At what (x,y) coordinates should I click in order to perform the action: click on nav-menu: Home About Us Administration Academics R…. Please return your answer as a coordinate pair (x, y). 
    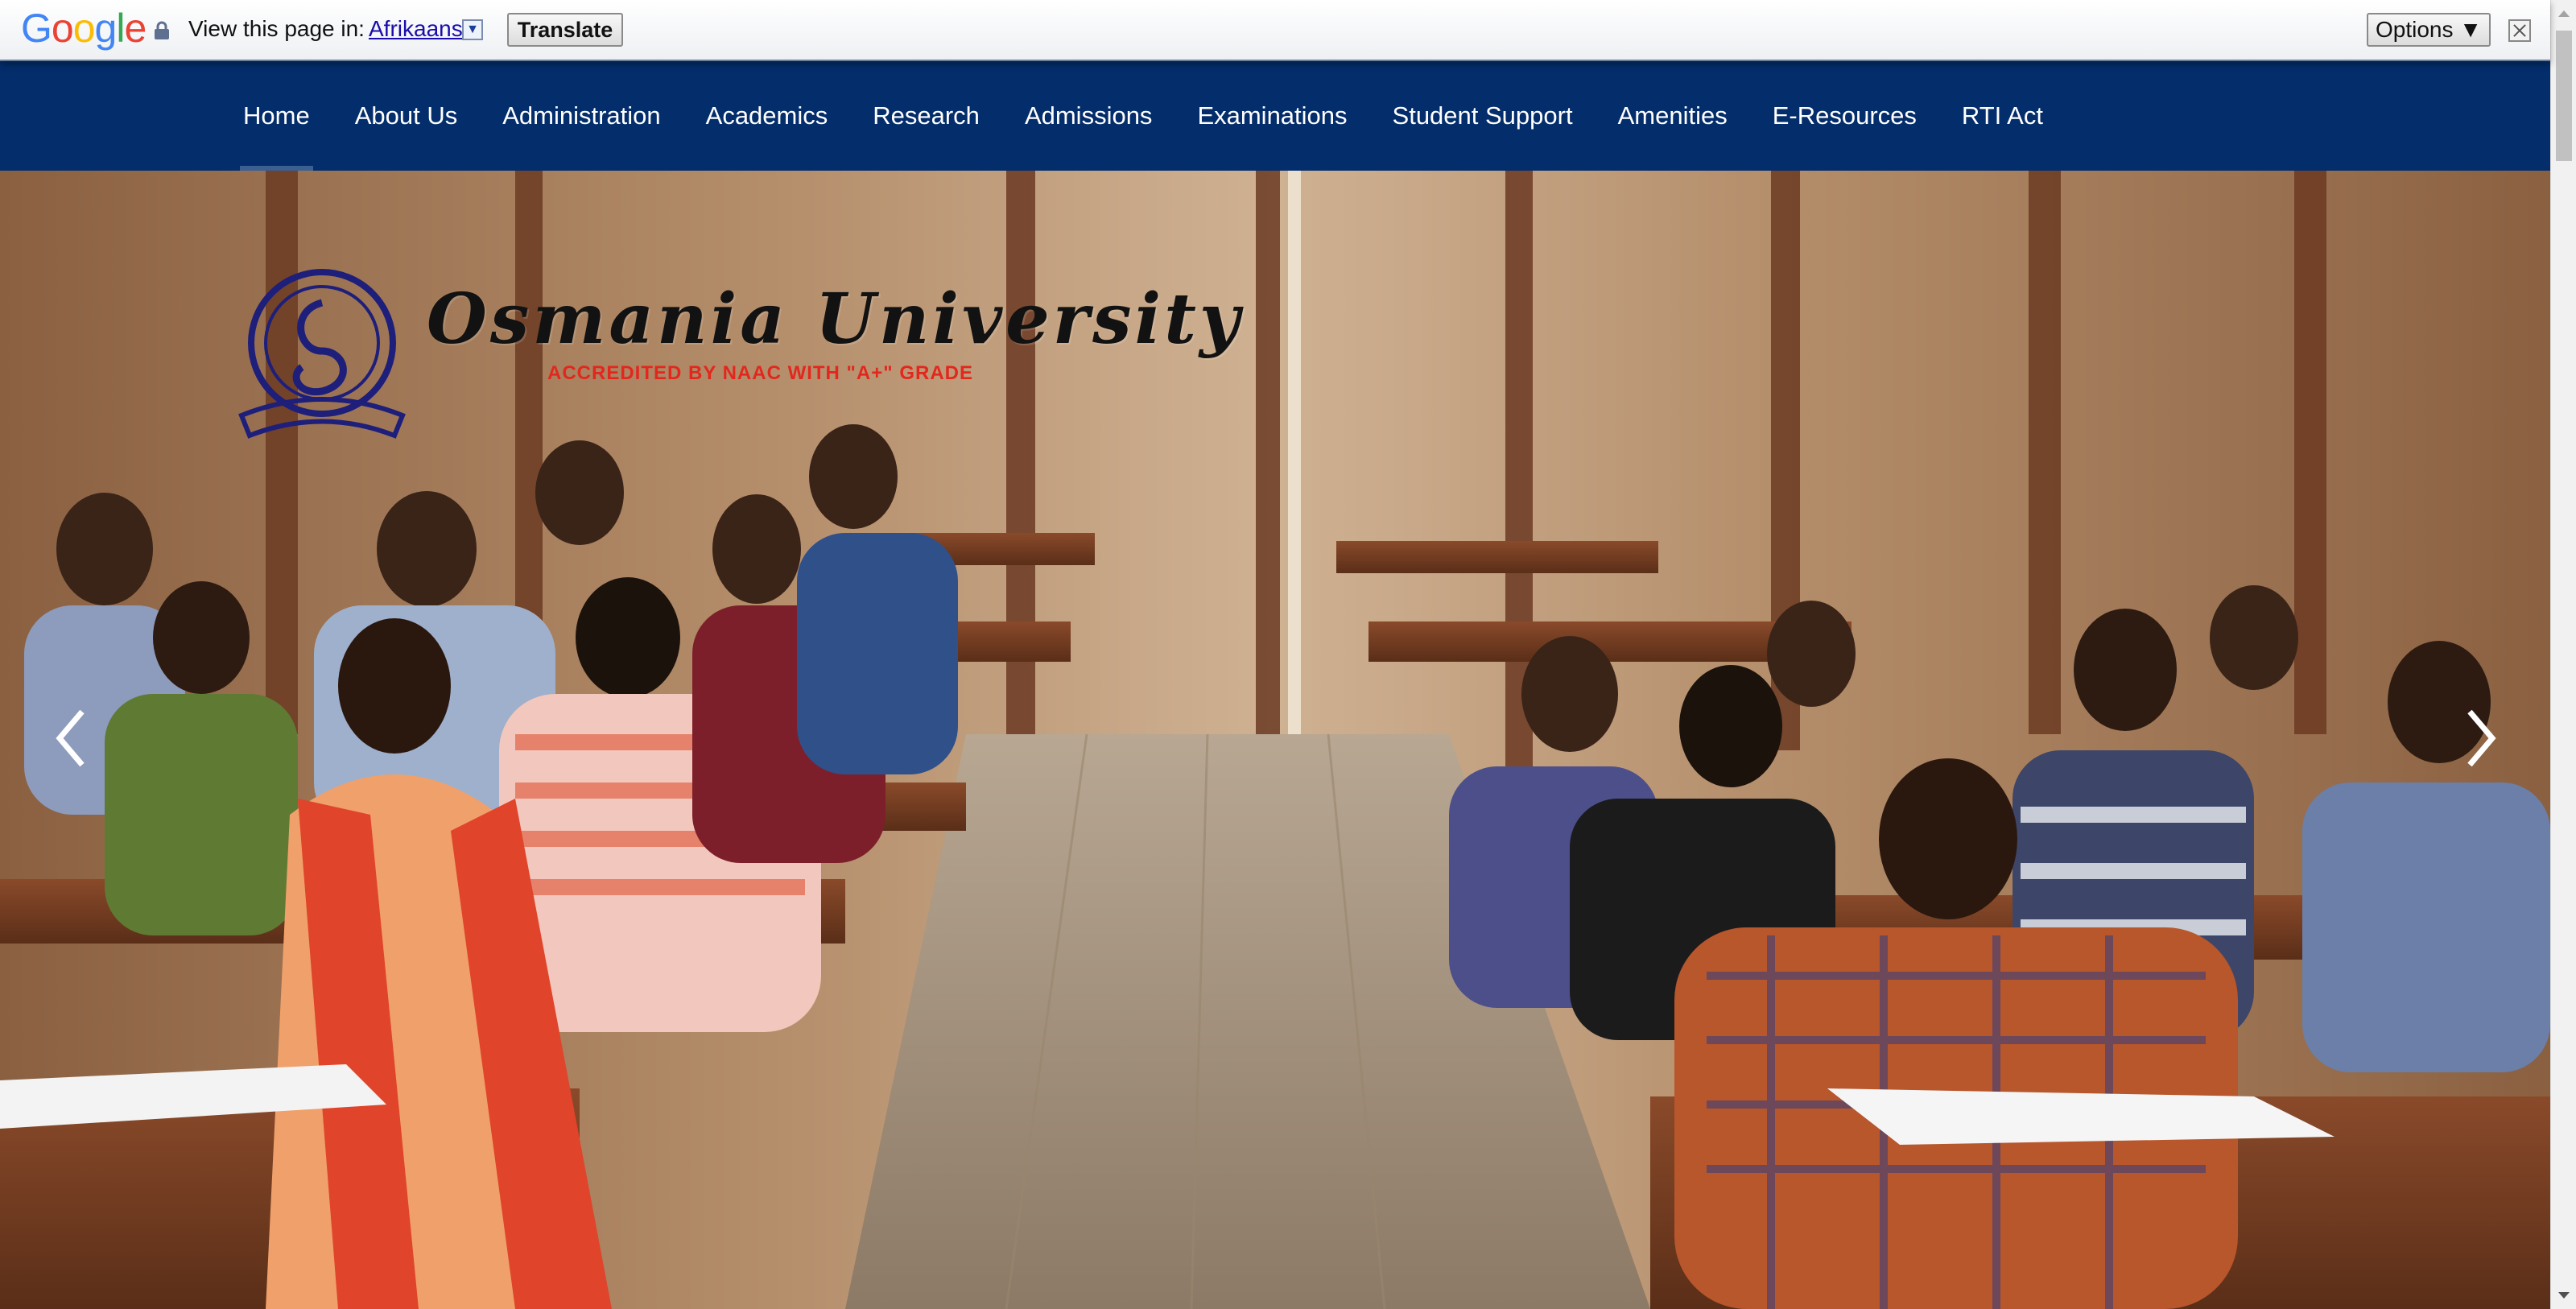
    Looking at the image, I should click on (1164, 116).